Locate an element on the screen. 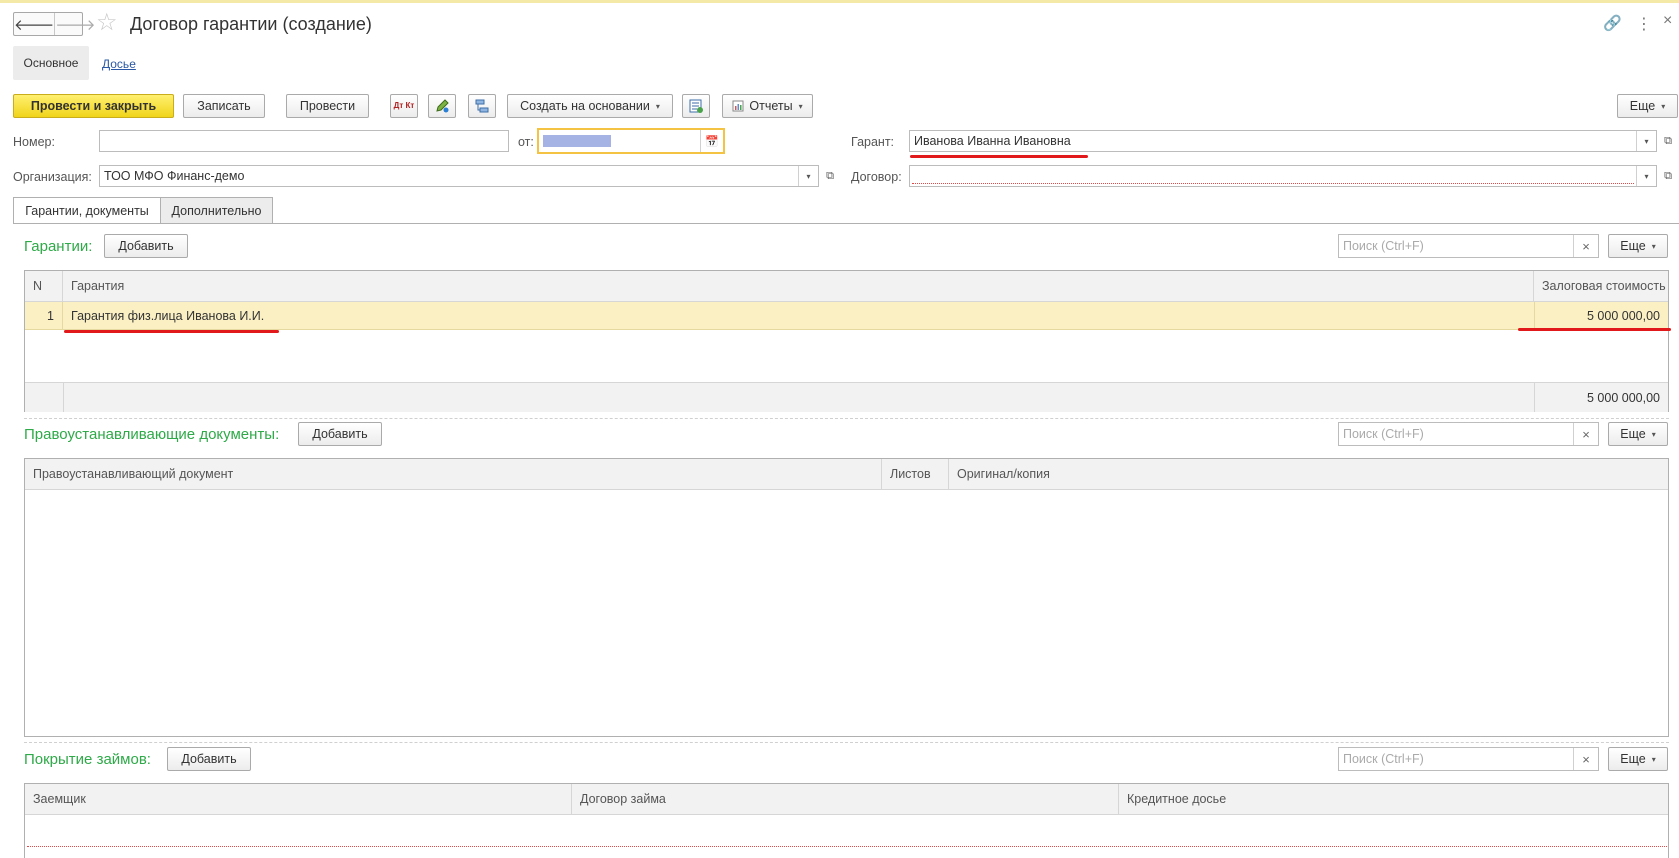  guarantees-search-input: Поиск (Ctrl+F) × is located at coordinates (1468, 246).